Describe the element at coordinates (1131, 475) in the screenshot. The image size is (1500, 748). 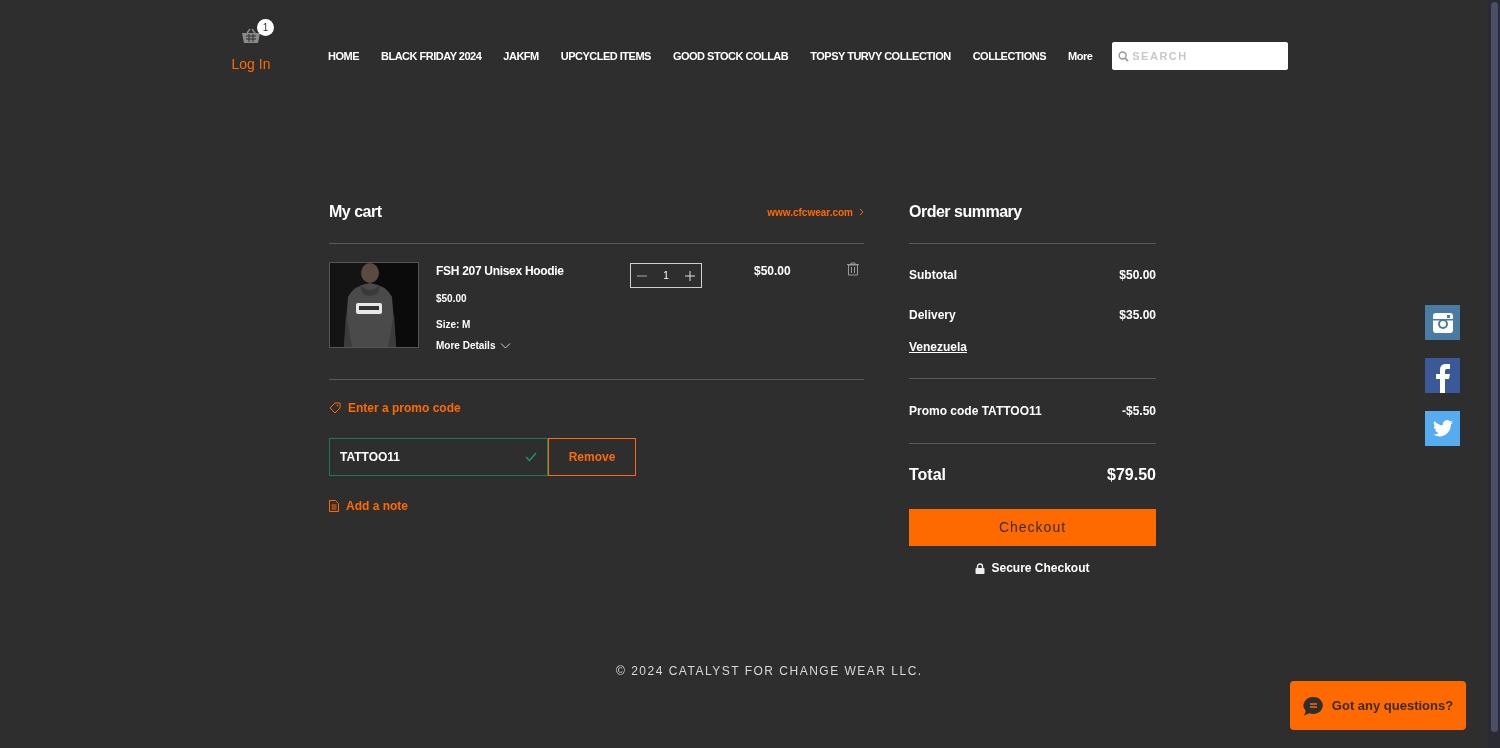
I see `total-value: $79.50` at that location.